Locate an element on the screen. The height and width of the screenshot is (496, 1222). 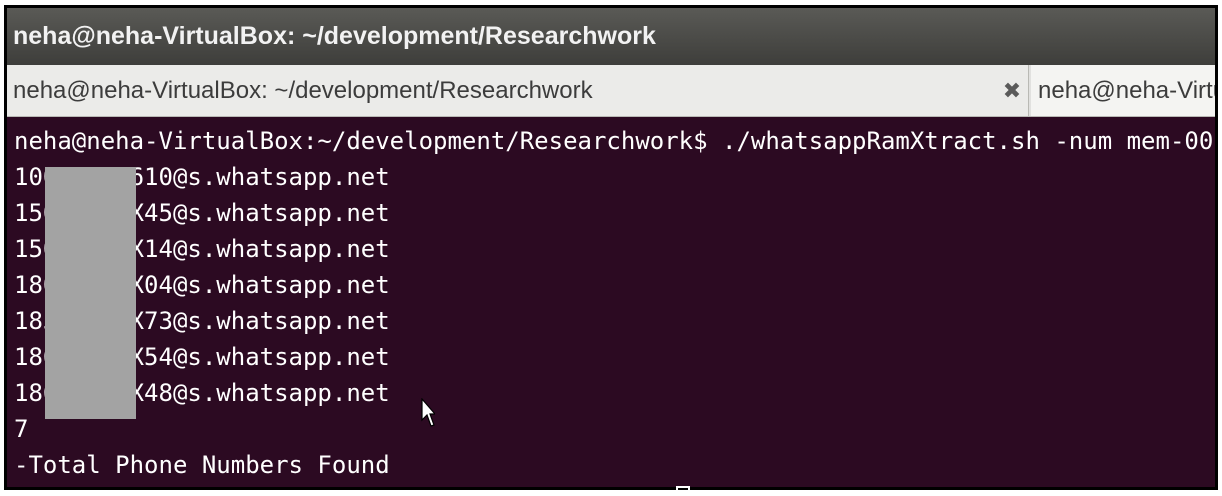
close-icon: ✖ is located at coordinates (1012, 90).